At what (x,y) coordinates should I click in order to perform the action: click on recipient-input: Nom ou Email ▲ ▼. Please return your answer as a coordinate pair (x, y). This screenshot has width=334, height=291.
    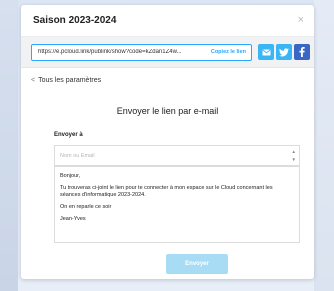
    Looking at the image, I should click on (177, 155).